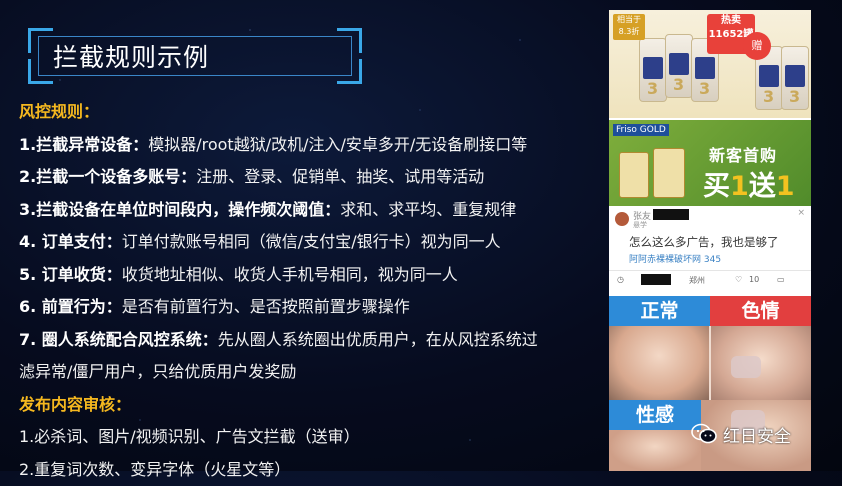  What do you see at coordinates (801, 213) in the screenshot?
I see `close-icon: ×` at bounding box center [801, 213].